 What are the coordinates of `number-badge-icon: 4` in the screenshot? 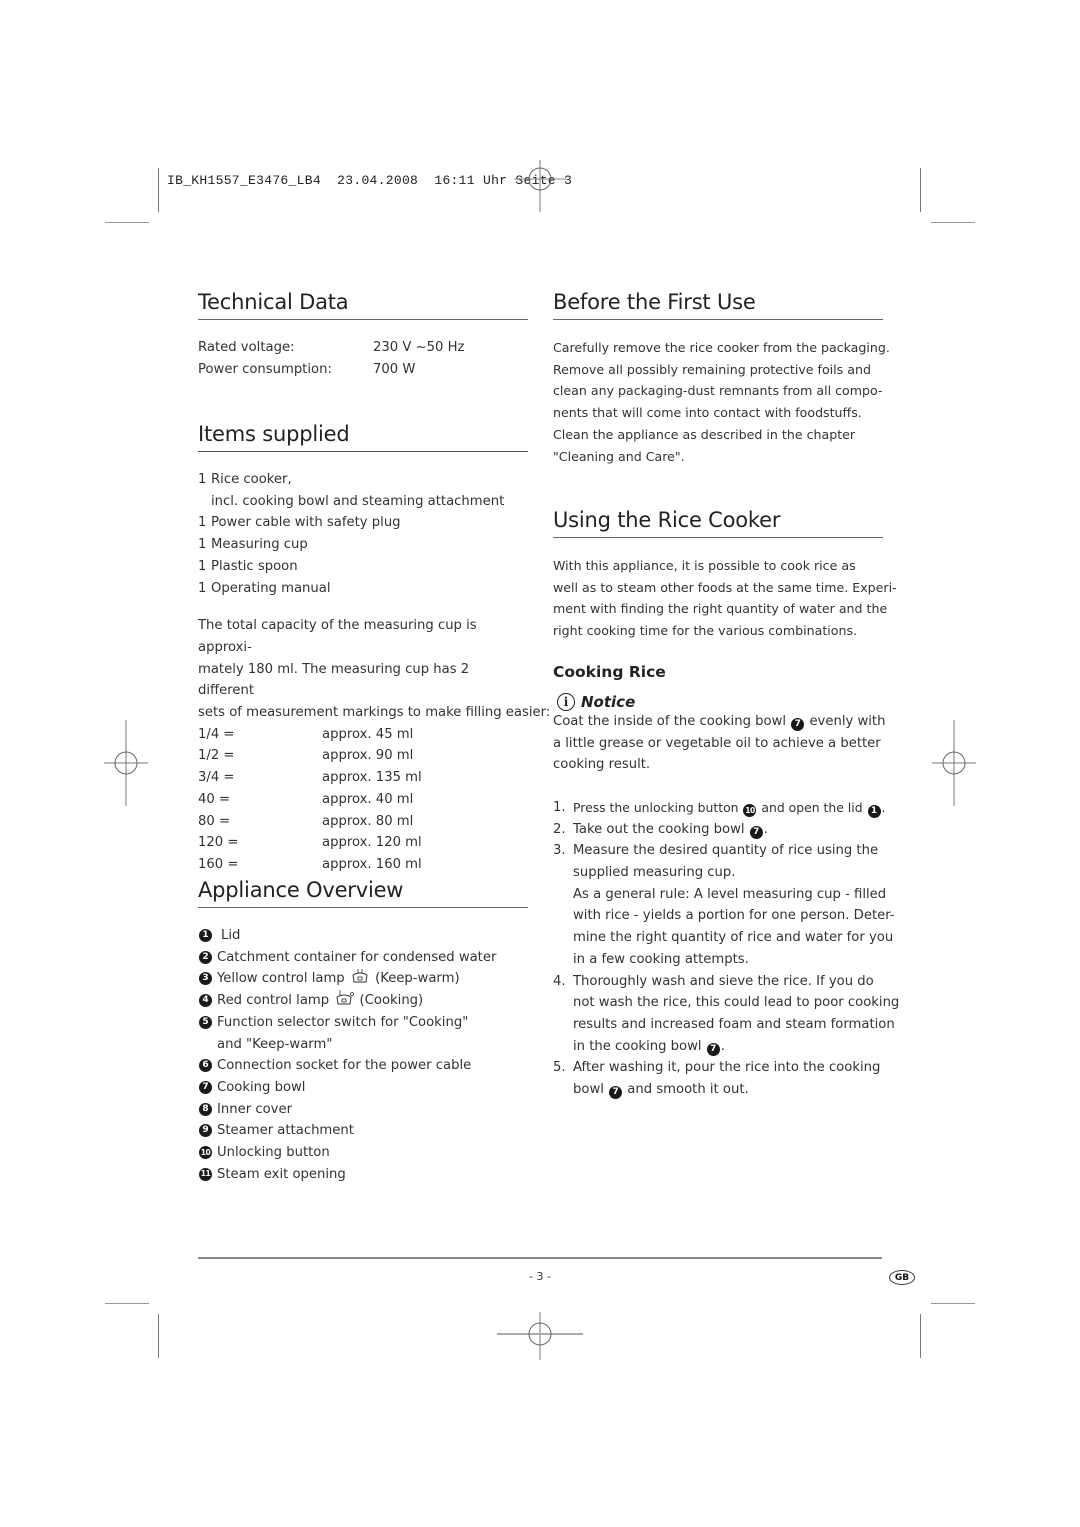 It's located at (205, 1001).